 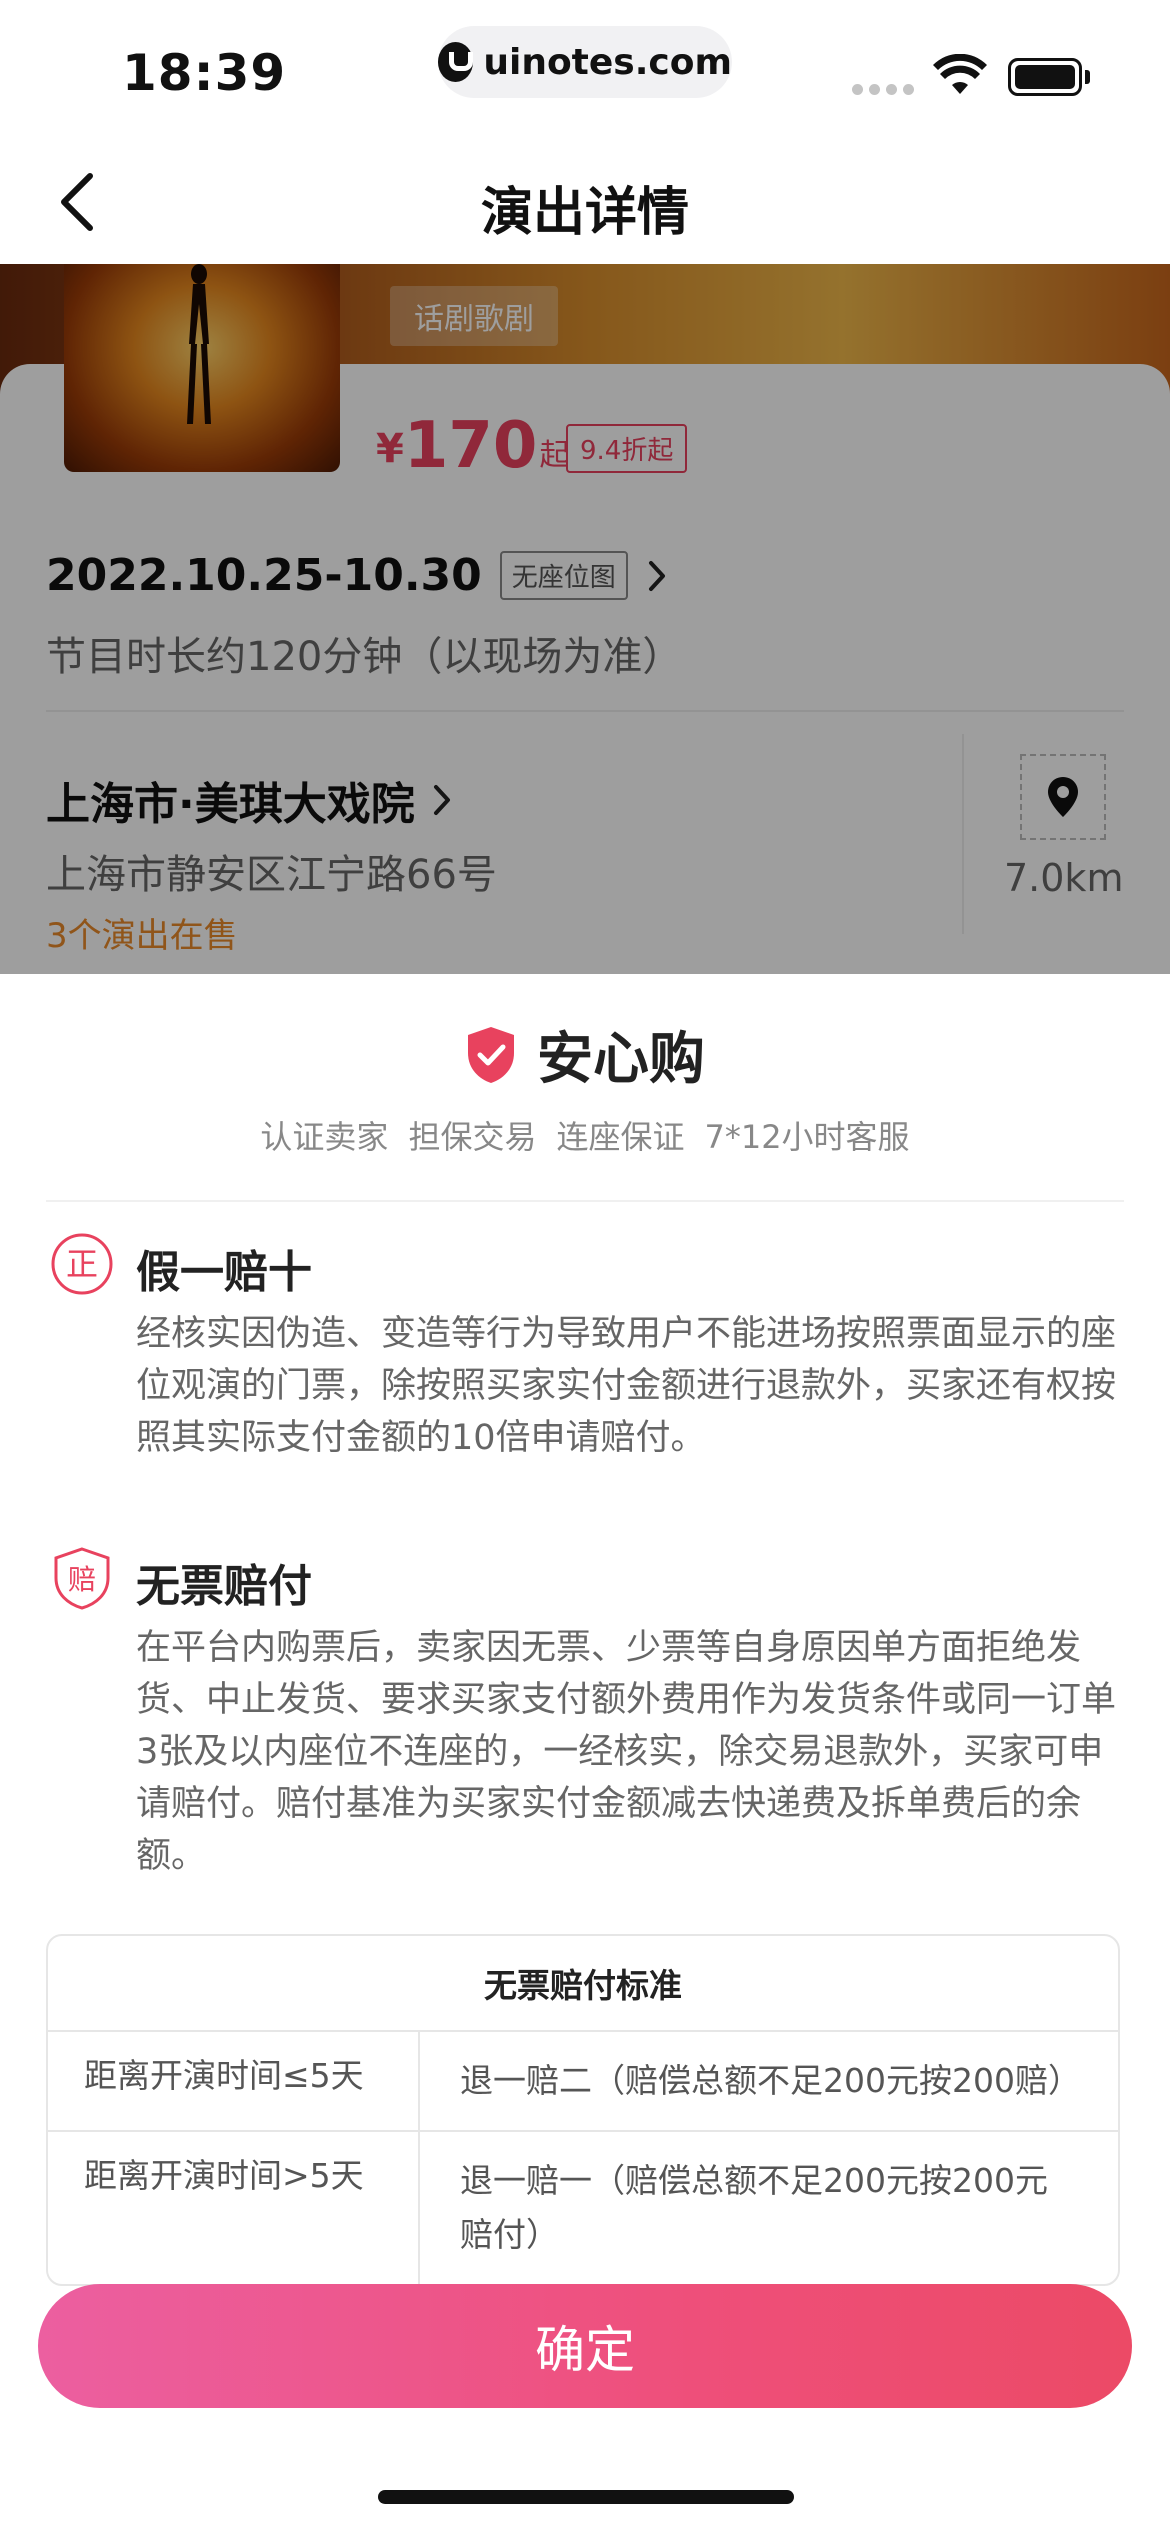 I want to click on url-pill: uinotes.com, so click(x=585, y=62).